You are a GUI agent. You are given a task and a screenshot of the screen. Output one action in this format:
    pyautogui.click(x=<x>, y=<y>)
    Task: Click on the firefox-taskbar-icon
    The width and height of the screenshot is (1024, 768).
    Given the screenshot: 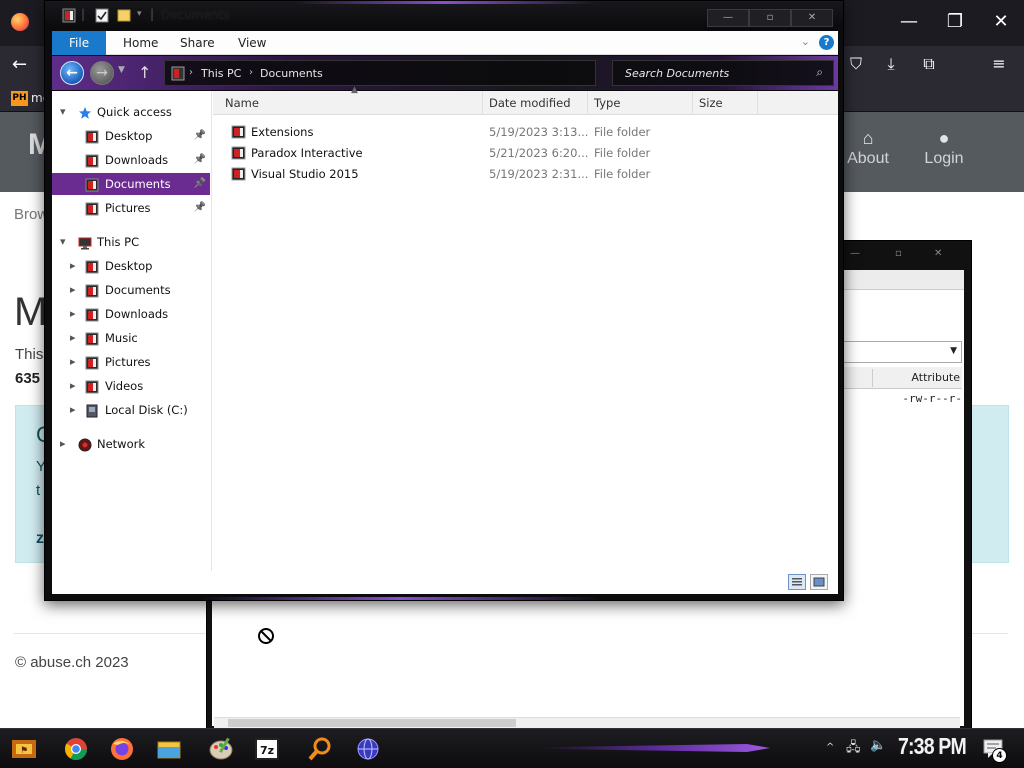 What is the action you would take?
    pyautogui.click(x=122, y=749)
    